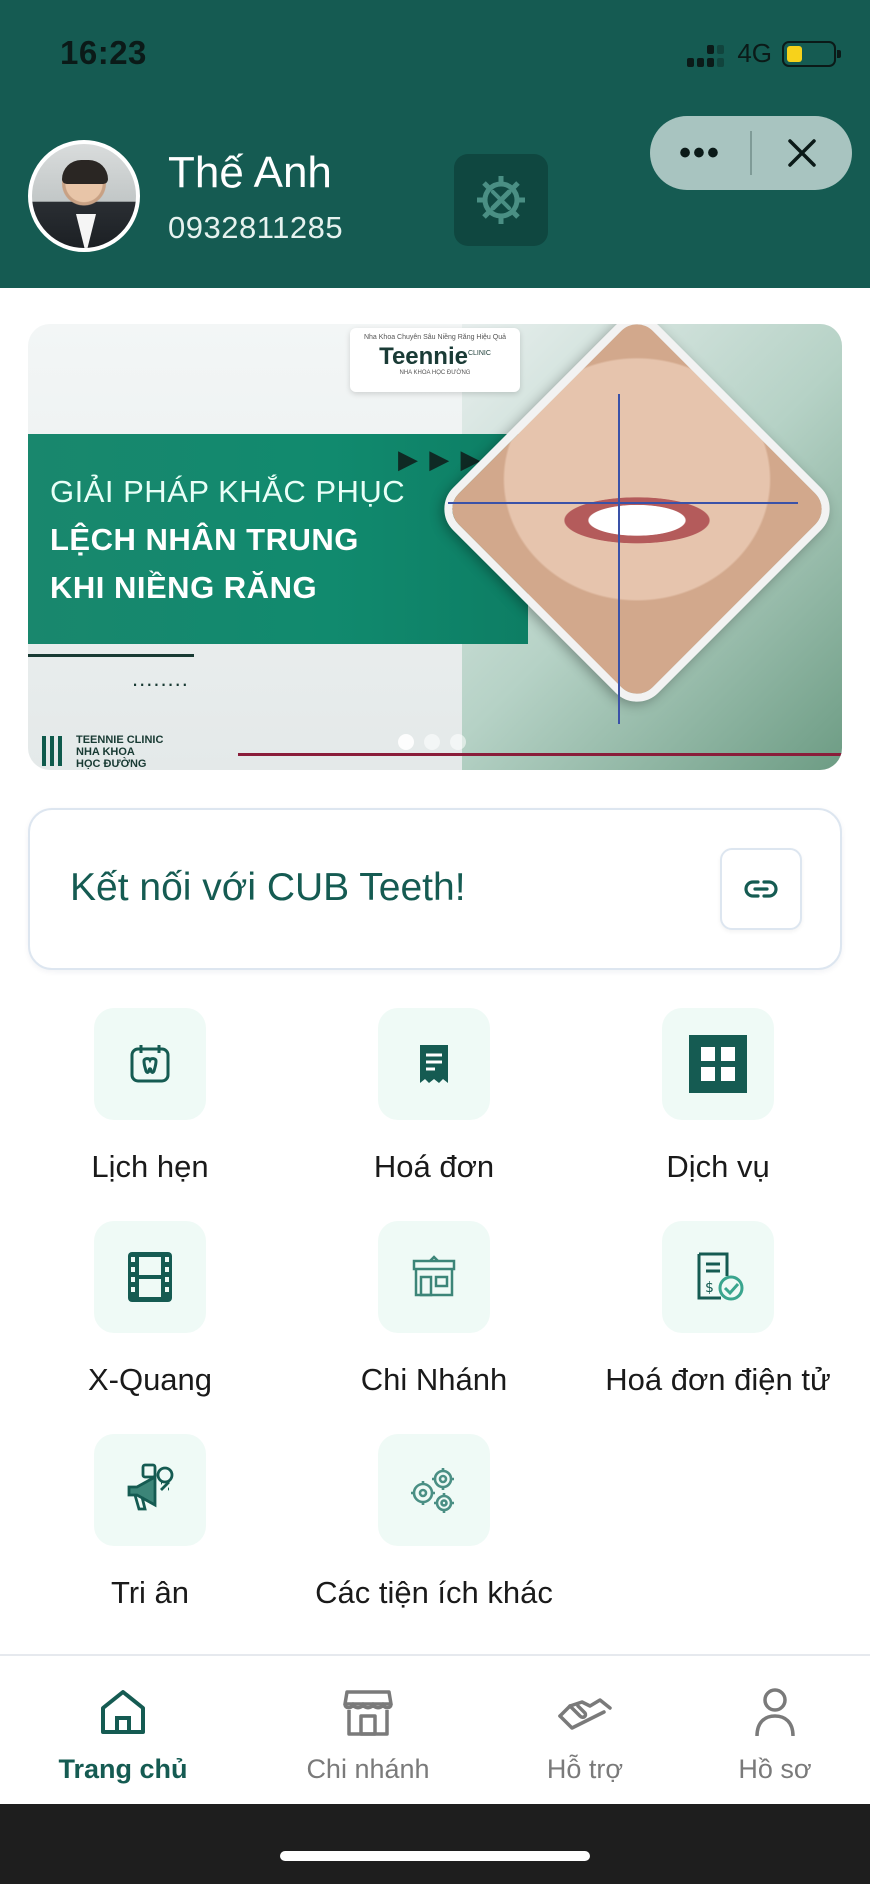 This screenshot has height=1884, width=870. Describe the element at coordinates (111, 764) in the screenshot. I see `footer-line-3: HỌC ĐƯỜNG` at that location.